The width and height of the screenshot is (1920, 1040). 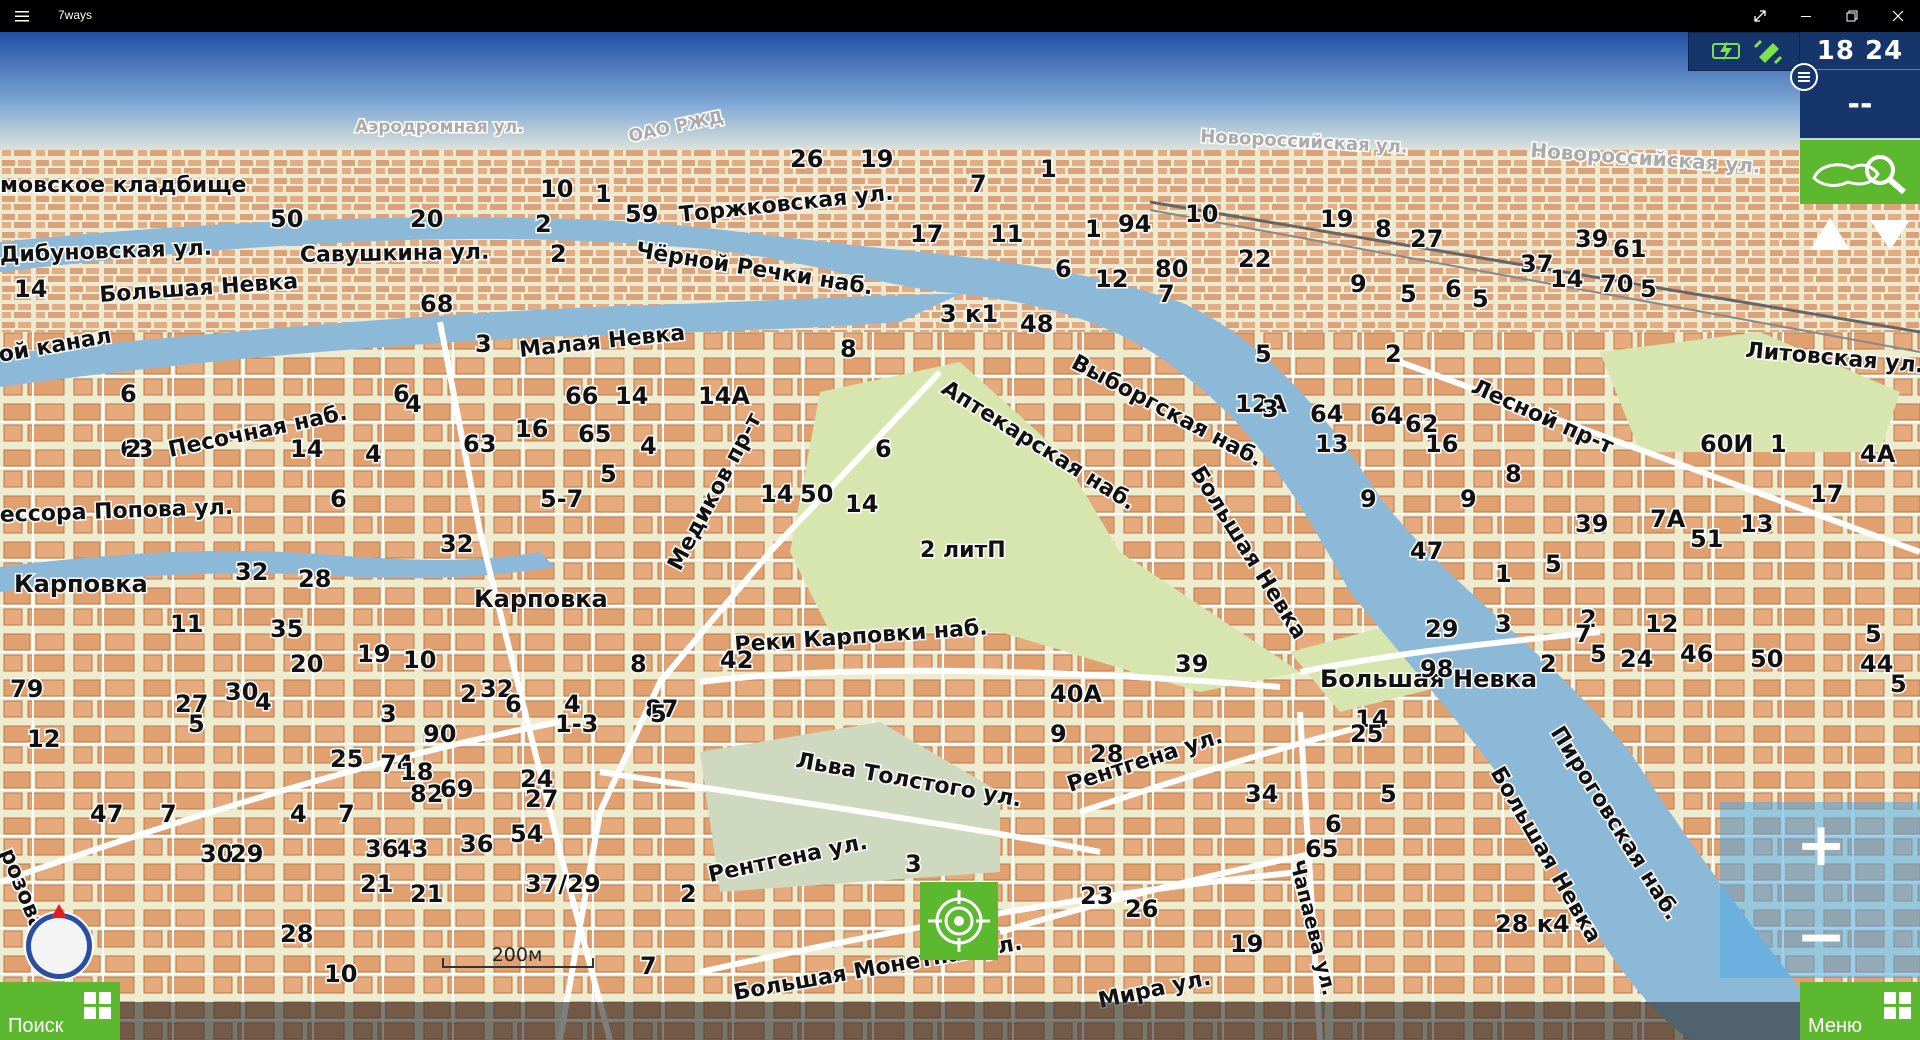 I want to click on house-number-label: 7, so click(x=648, y=966).